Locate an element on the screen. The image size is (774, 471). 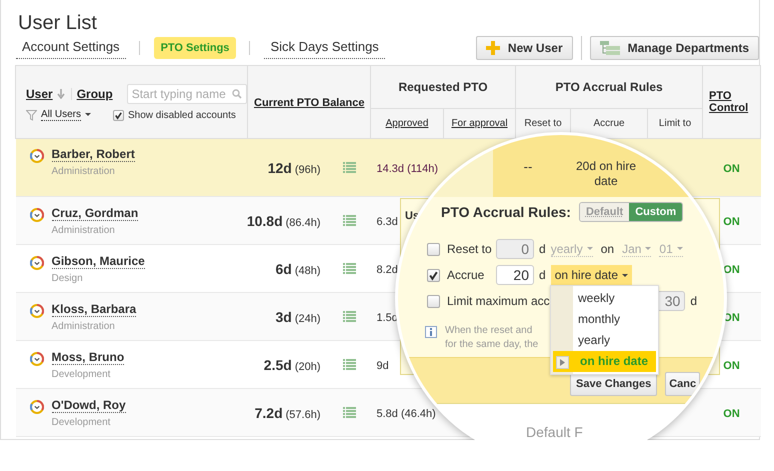
column-header: Accrue is located at coordinates (609, 123).